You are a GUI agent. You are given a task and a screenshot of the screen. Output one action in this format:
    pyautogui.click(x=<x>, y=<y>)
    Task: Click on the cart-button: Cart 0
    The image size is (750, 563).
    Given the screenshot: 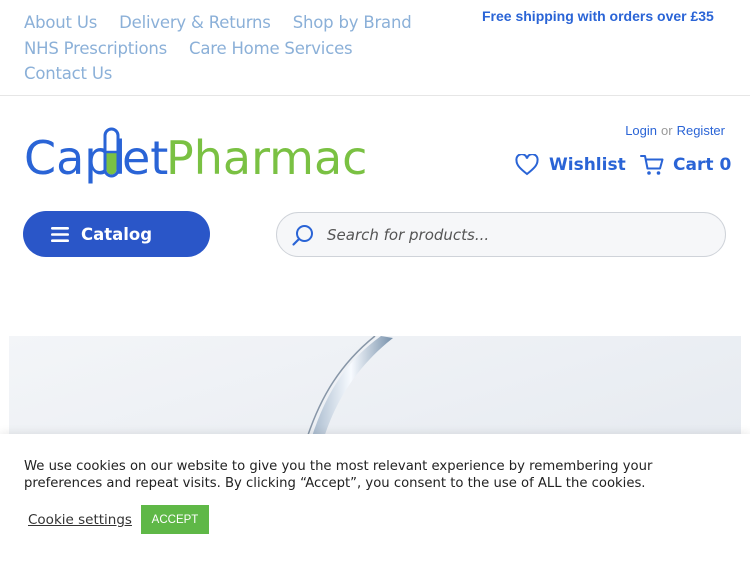 What is the action you would take?
    pyautogui.click(x=685, y=165)
    